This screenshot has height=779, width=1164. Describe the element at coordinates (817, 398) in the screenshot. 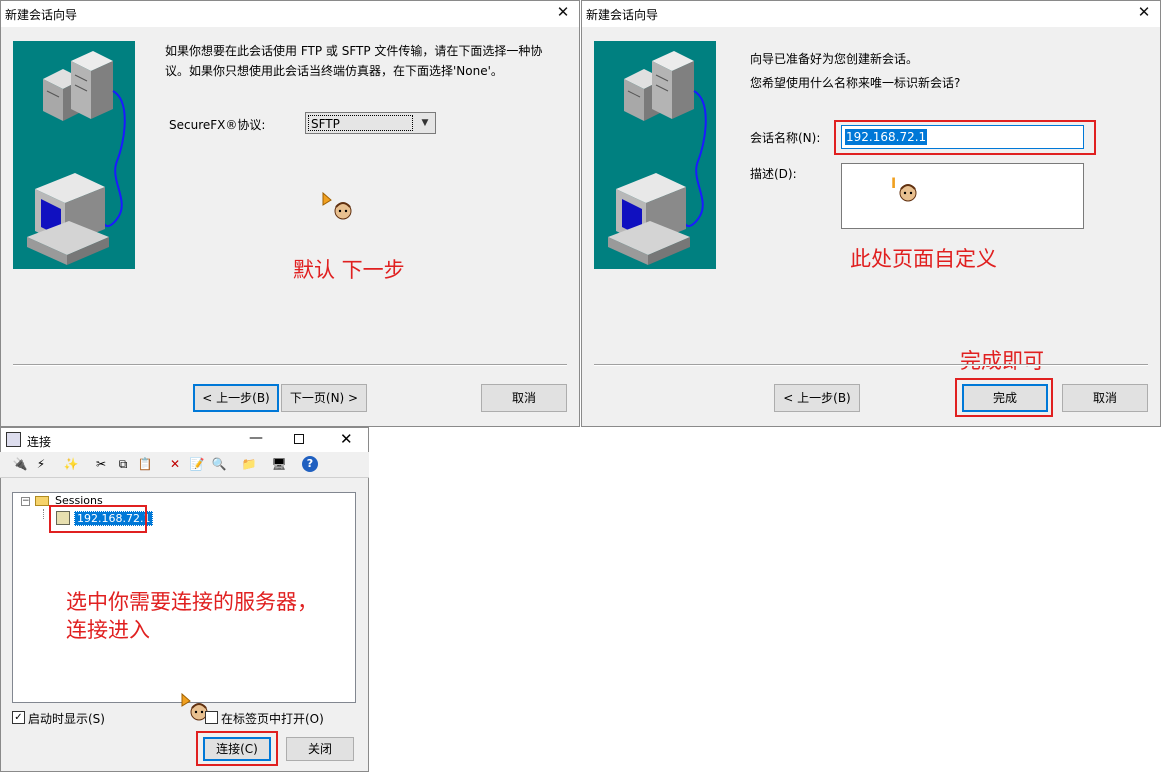

I see `wizard2-back-button: < 上一步(B)` at that location.